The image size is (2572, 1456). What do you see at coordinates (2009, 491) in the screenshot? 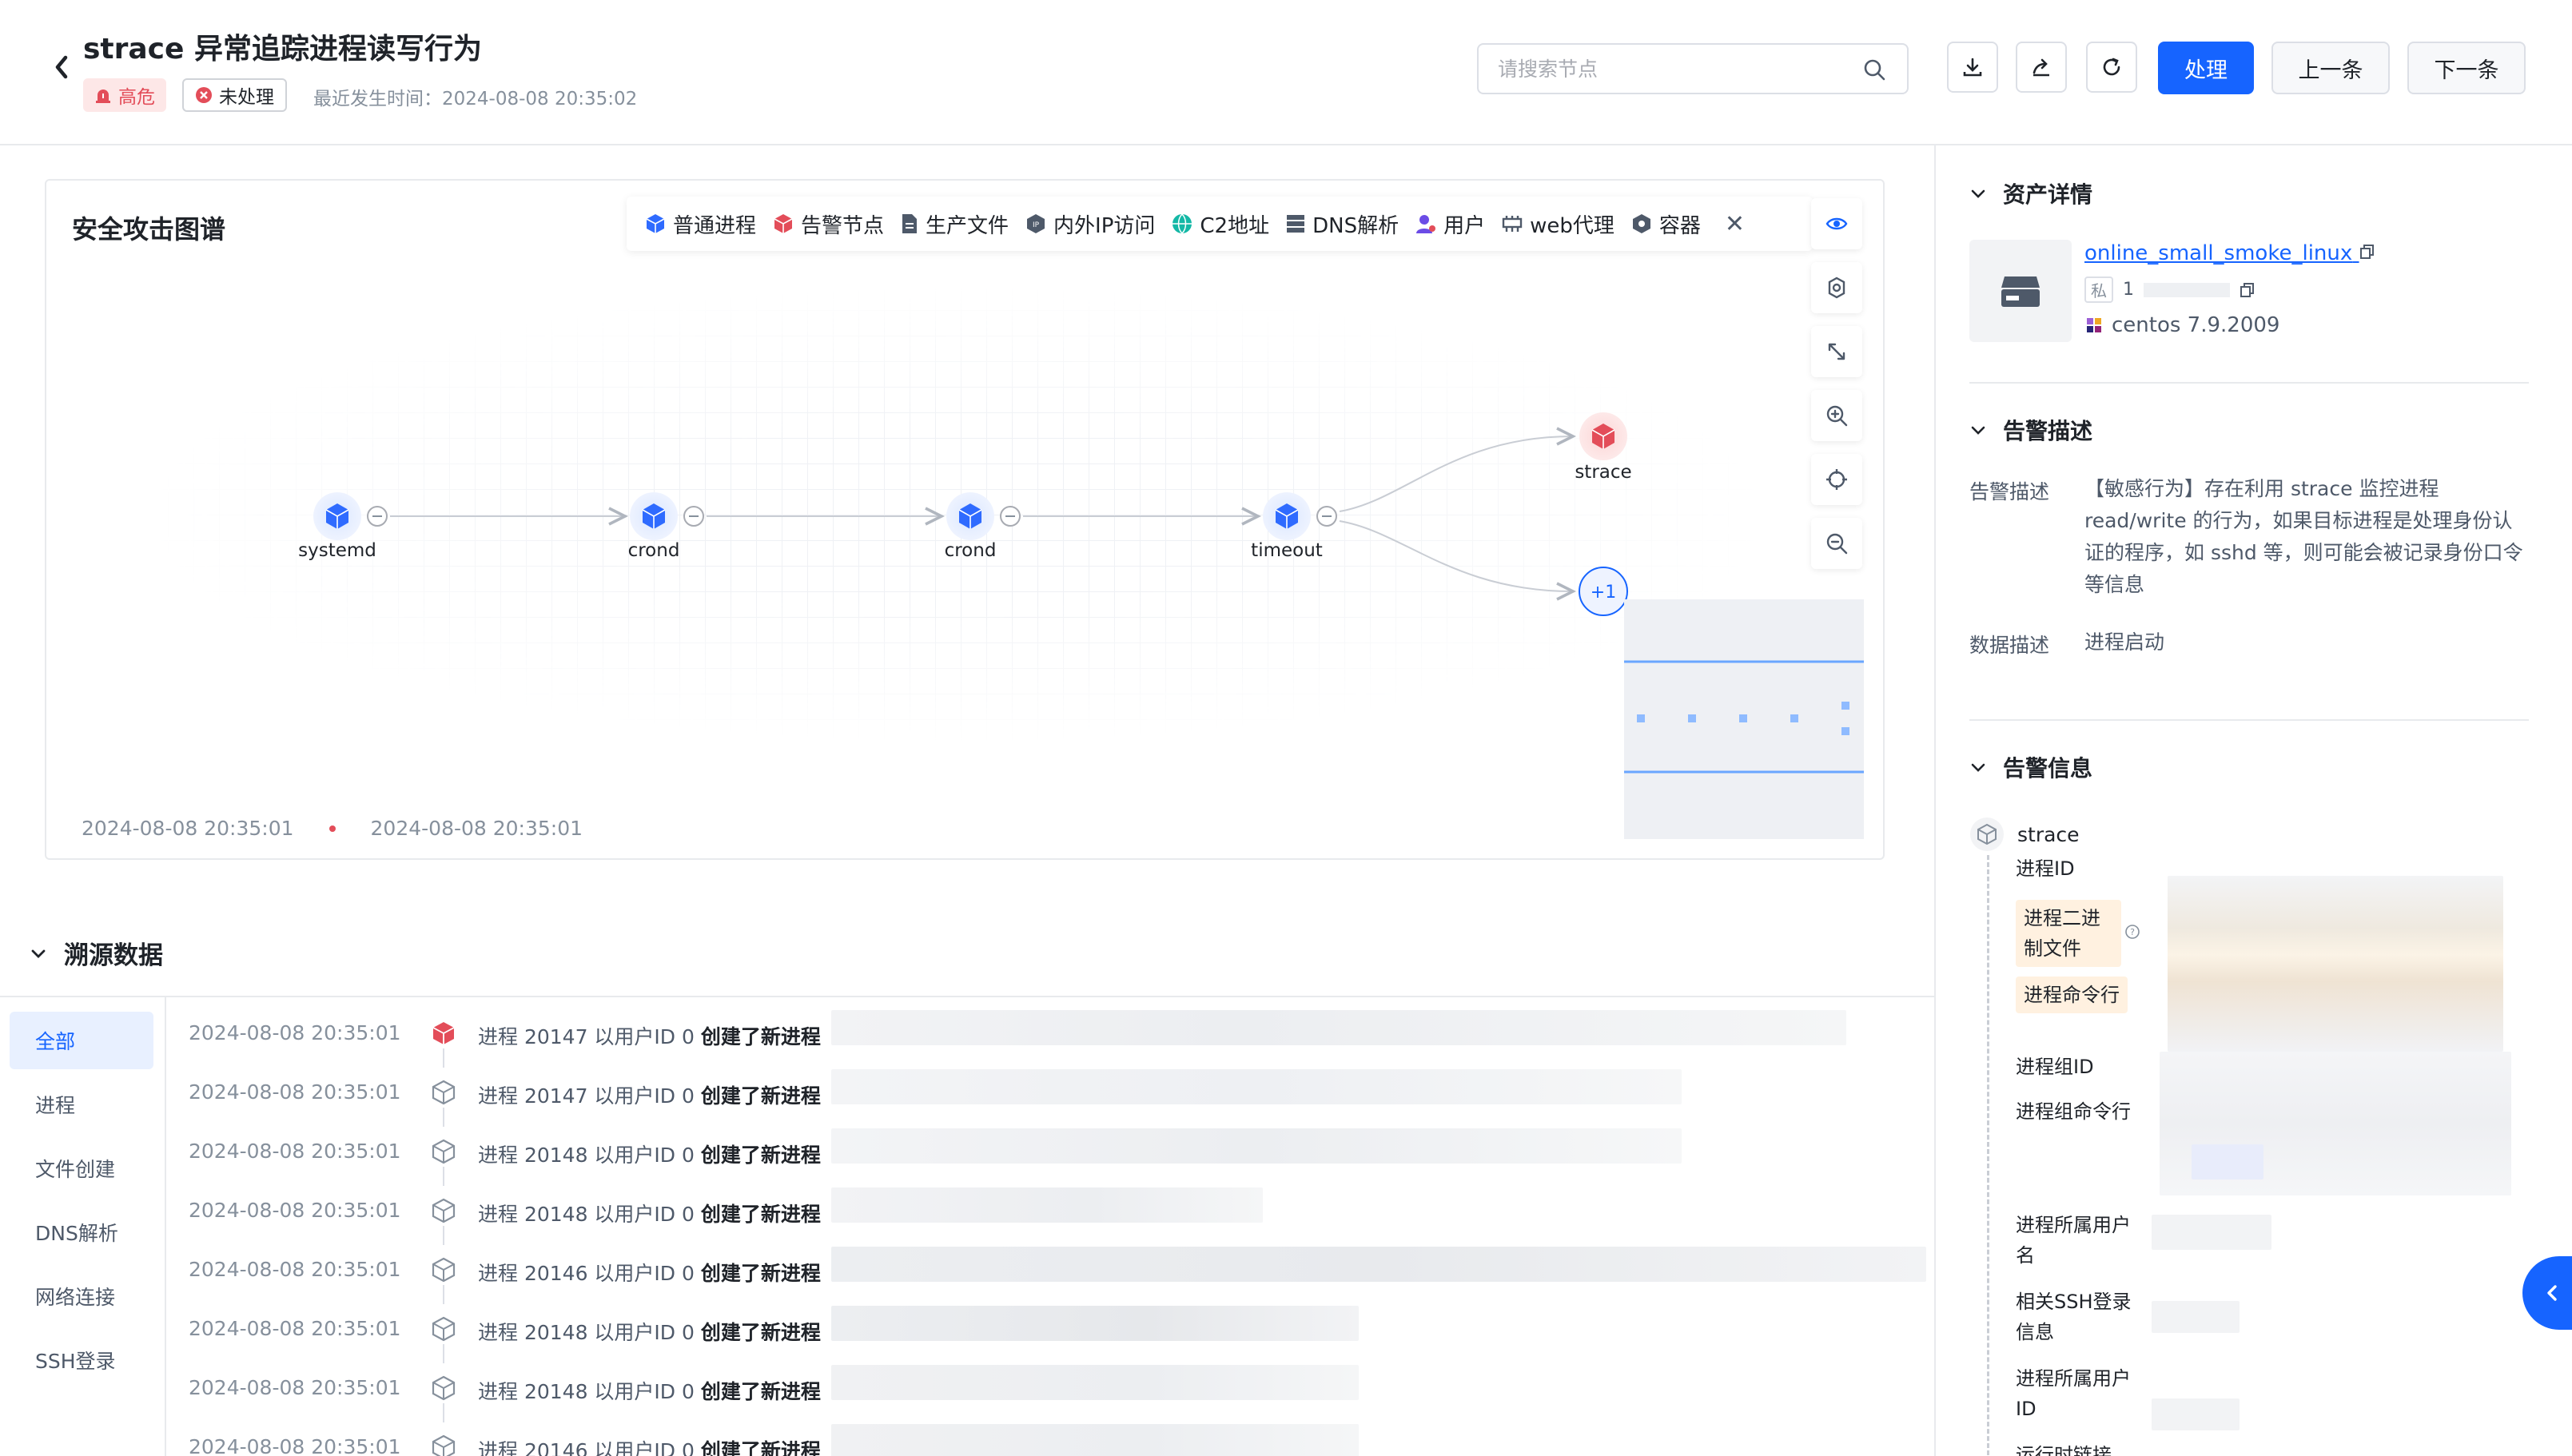
I see `alert-desc-key: 告警描述` at bounding box center [2009, 491].